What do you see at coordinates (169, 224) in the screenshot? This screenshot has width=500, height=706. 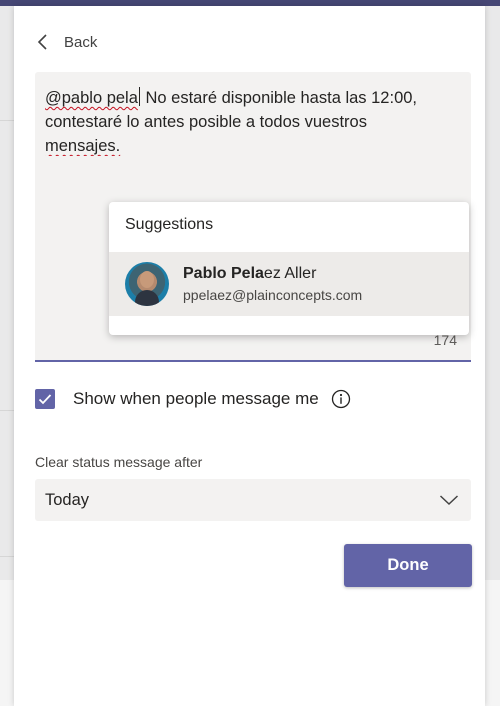 I see `suggestions-title: Suggestions` at bounding box center [169, 224].